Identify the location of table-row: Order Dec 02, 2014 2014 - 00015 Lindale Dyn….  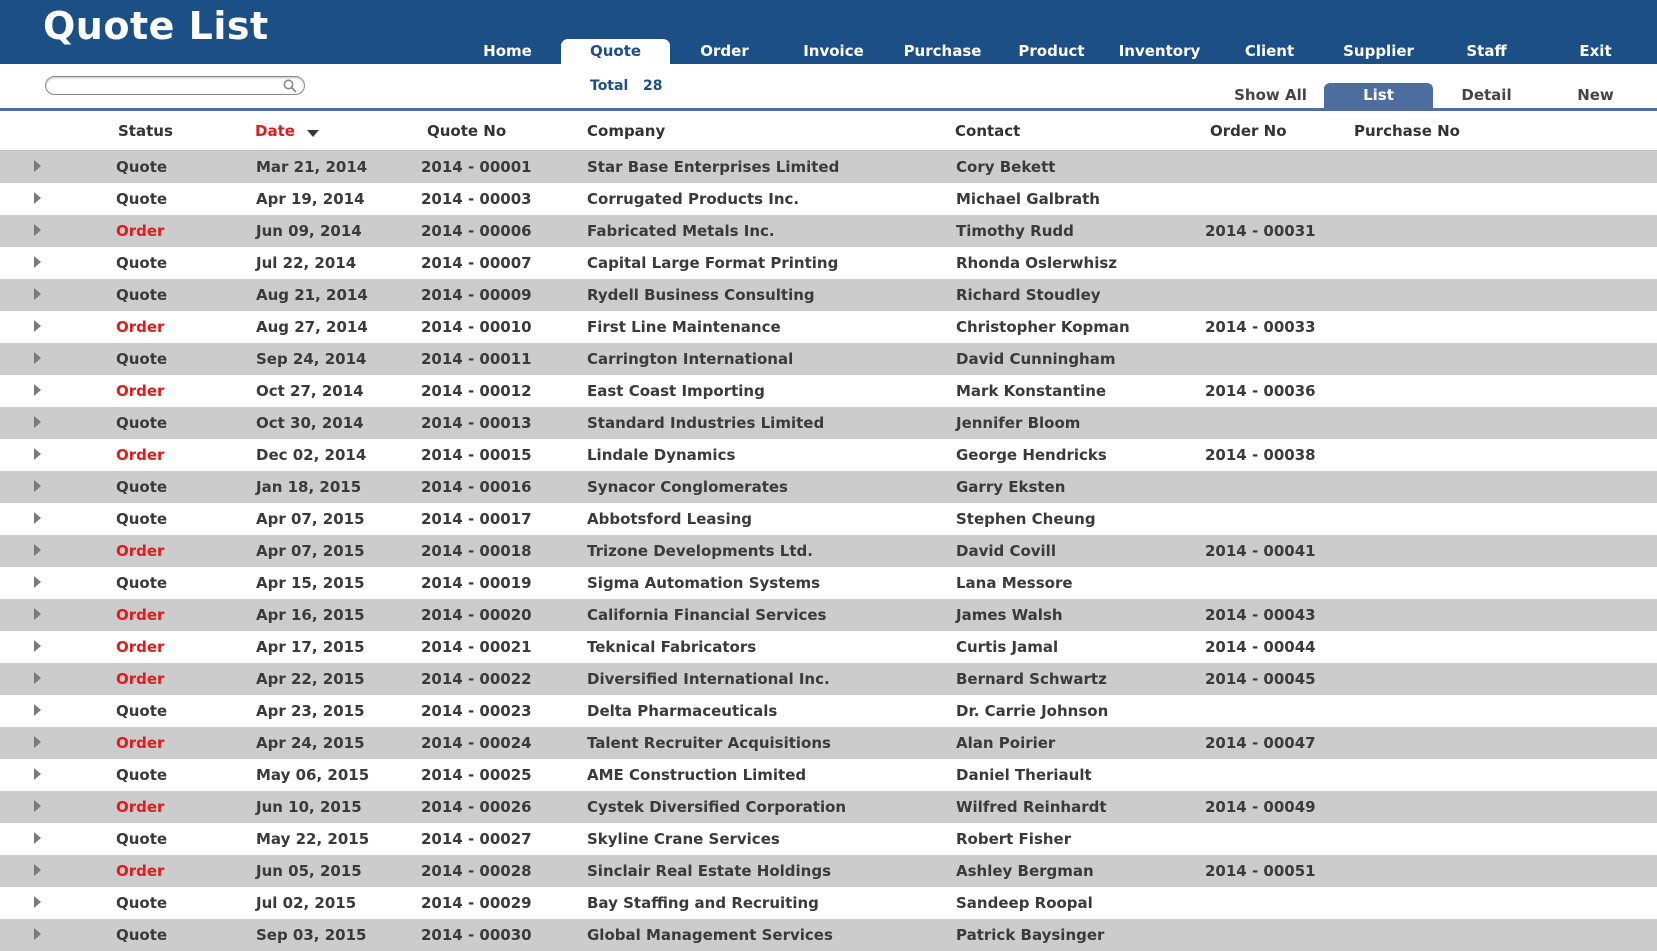
(828, 455).